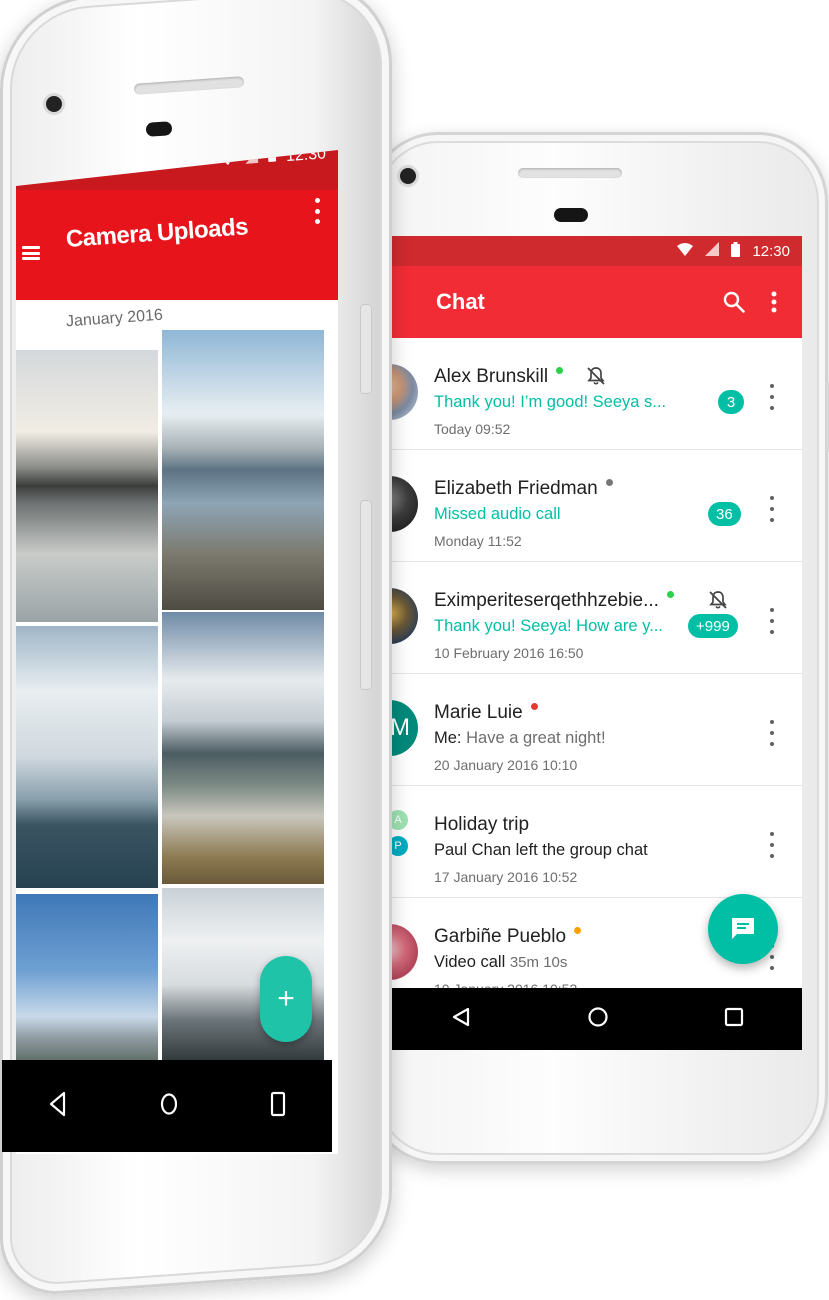 The image size is (829, 1300). What do you see at coordinates (538, 962) in the screenshot?
I see `call-duration: 35m 10s` at bounding box center [538, 962].